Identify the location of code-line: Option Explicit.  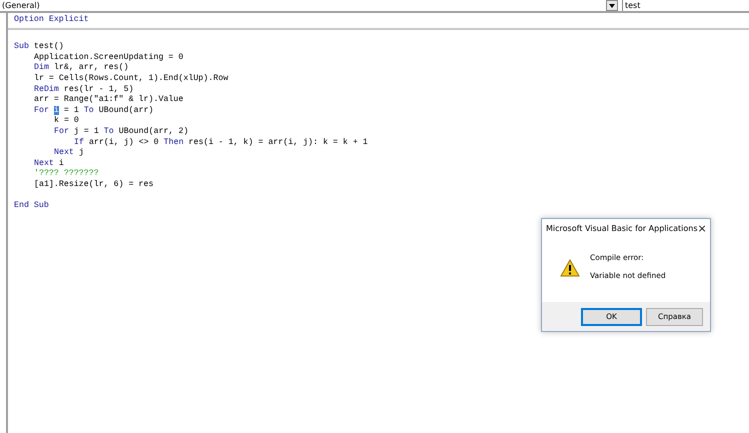
(52, 20).